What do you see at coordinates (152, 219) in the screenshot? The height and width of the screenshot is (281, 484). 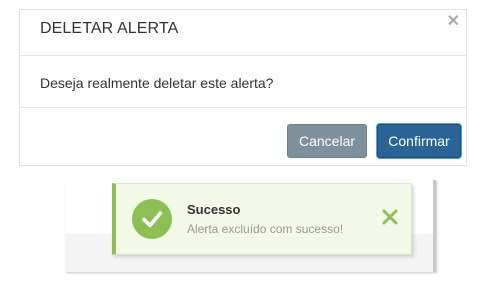 I see `check-circle-icon` at bounding box center [152, 219].